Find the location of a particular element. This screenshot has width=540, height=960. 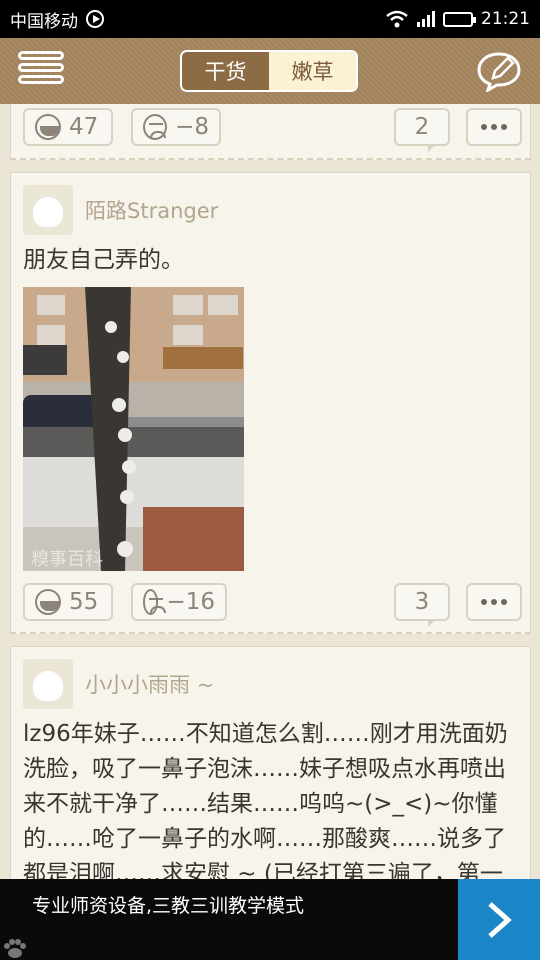

post-image: 糗事百科 is located at coordinates (133, 429).